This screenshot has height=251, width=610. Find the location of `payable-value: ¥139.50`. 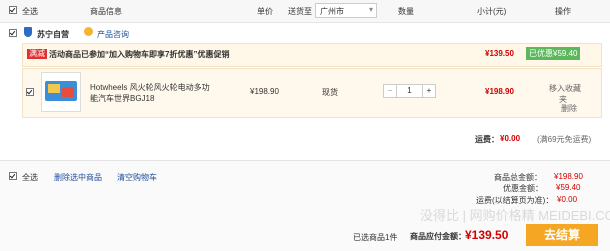

payable-value: ¥139.50 is located at coordinates (487, 235).